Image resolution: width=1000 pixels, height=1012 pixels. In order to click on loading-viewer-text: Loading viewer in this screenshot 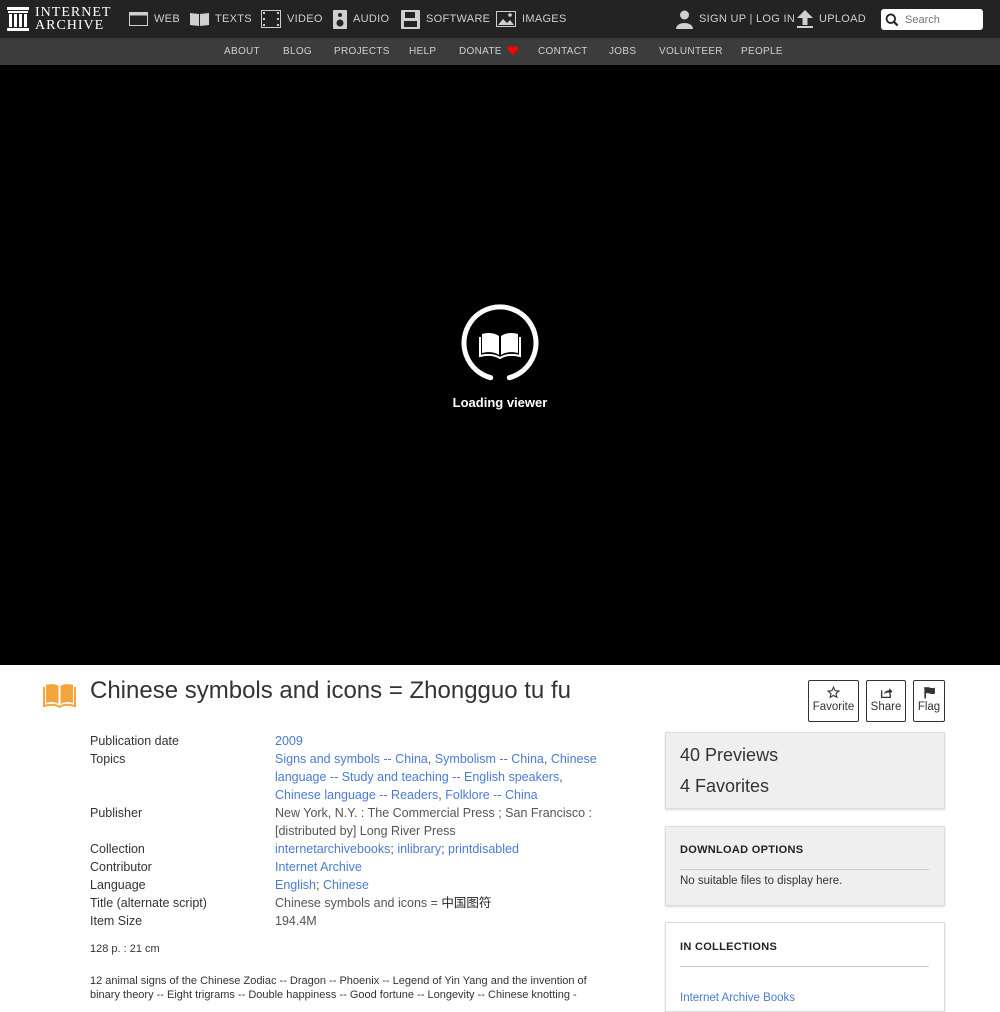, I will do `click(500, 402)`.